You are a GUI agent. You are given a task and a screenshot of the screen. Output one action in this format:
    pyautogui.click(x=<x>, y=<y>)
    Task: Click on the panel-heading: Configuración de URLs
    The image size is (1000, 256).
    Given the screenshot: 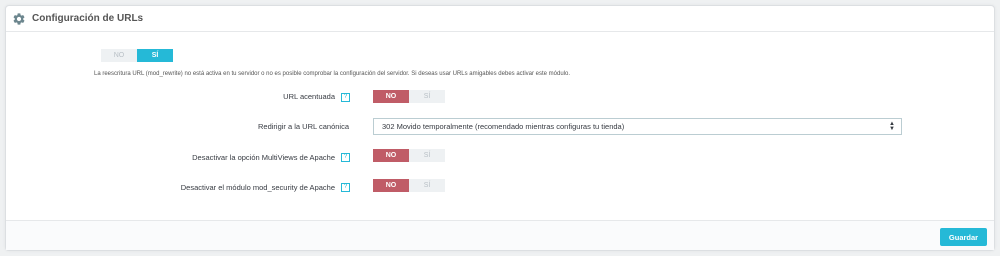 What is the action you would take?
    pyautogui.click(x=500, y=19)
    